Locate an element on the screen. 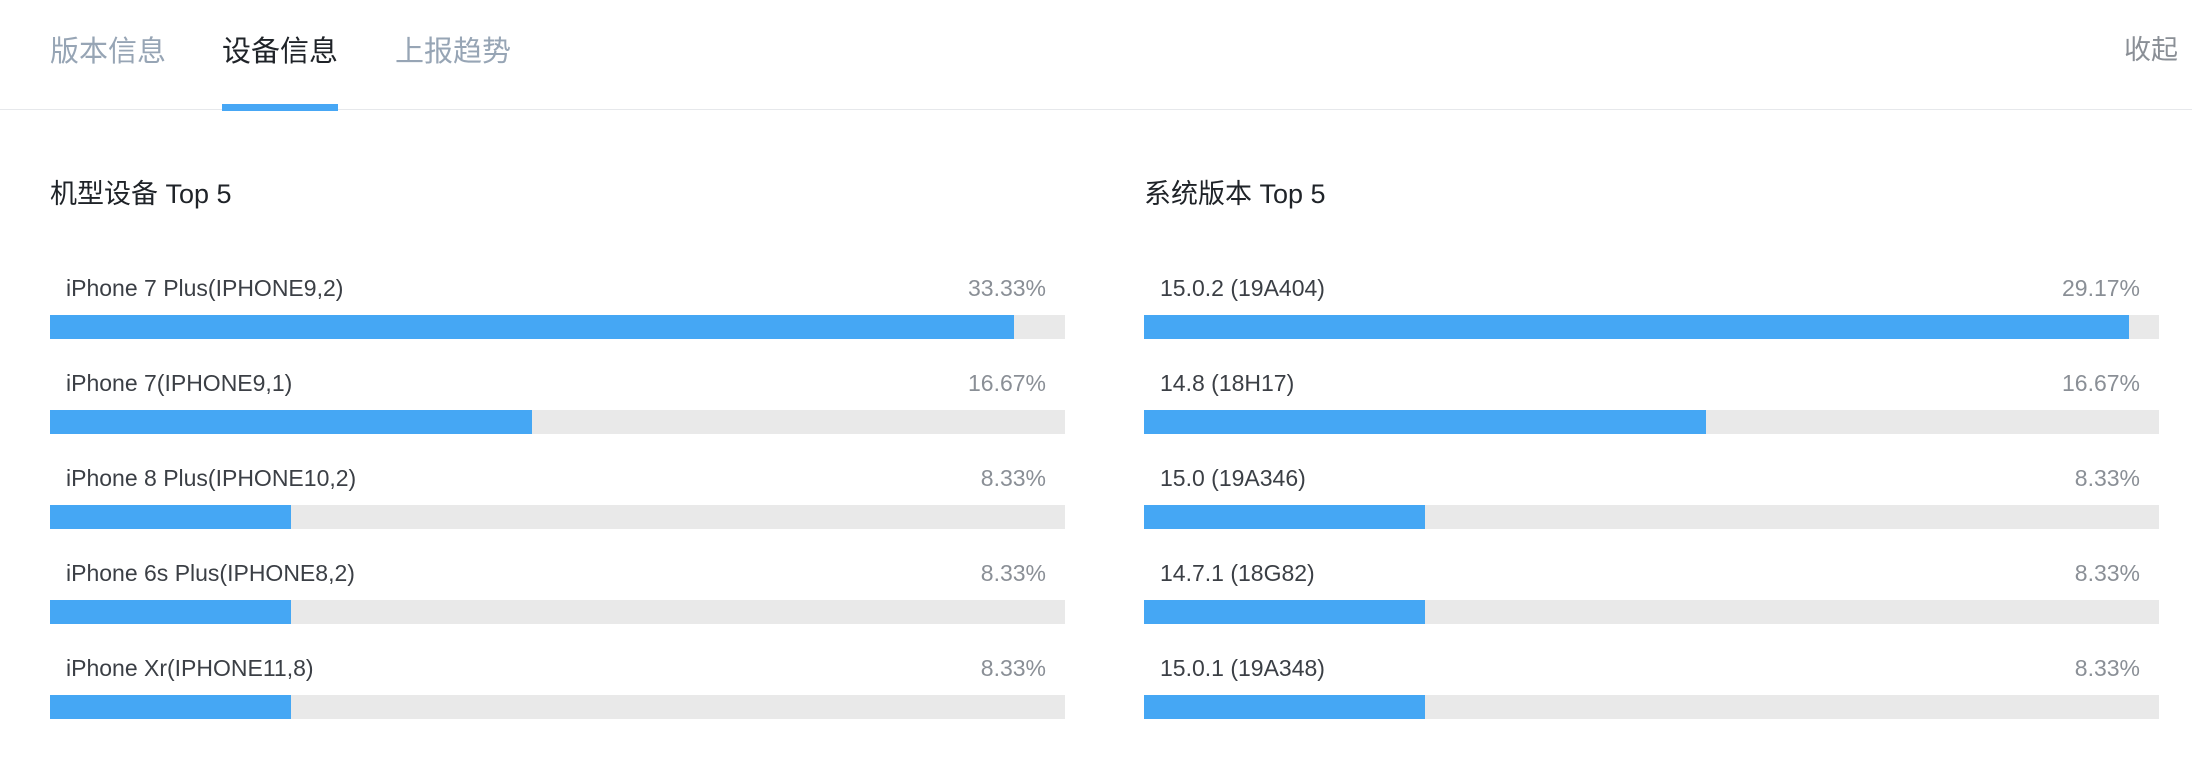 The width and height of the screenshot is (2192, 782). item-label: 14.7.1 (18G82) is located at coordinates (1237, 573).